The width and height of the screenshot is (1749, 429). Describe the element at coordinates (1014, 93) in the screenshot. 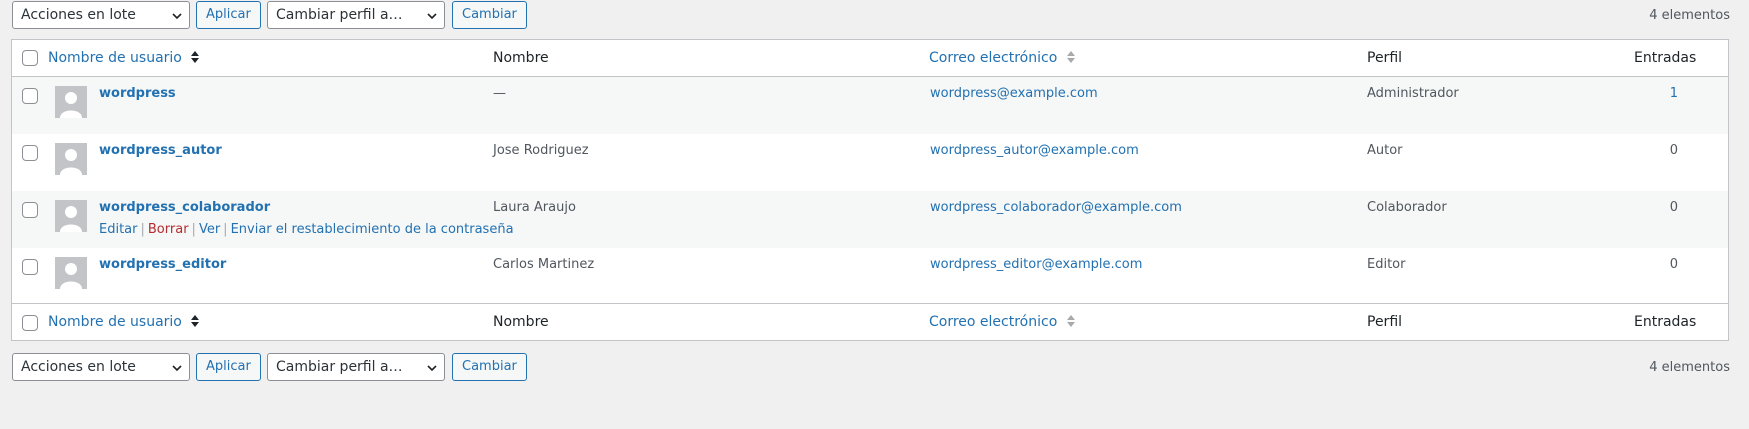

I see `user-email-link: wordpress@example.com` at that location.